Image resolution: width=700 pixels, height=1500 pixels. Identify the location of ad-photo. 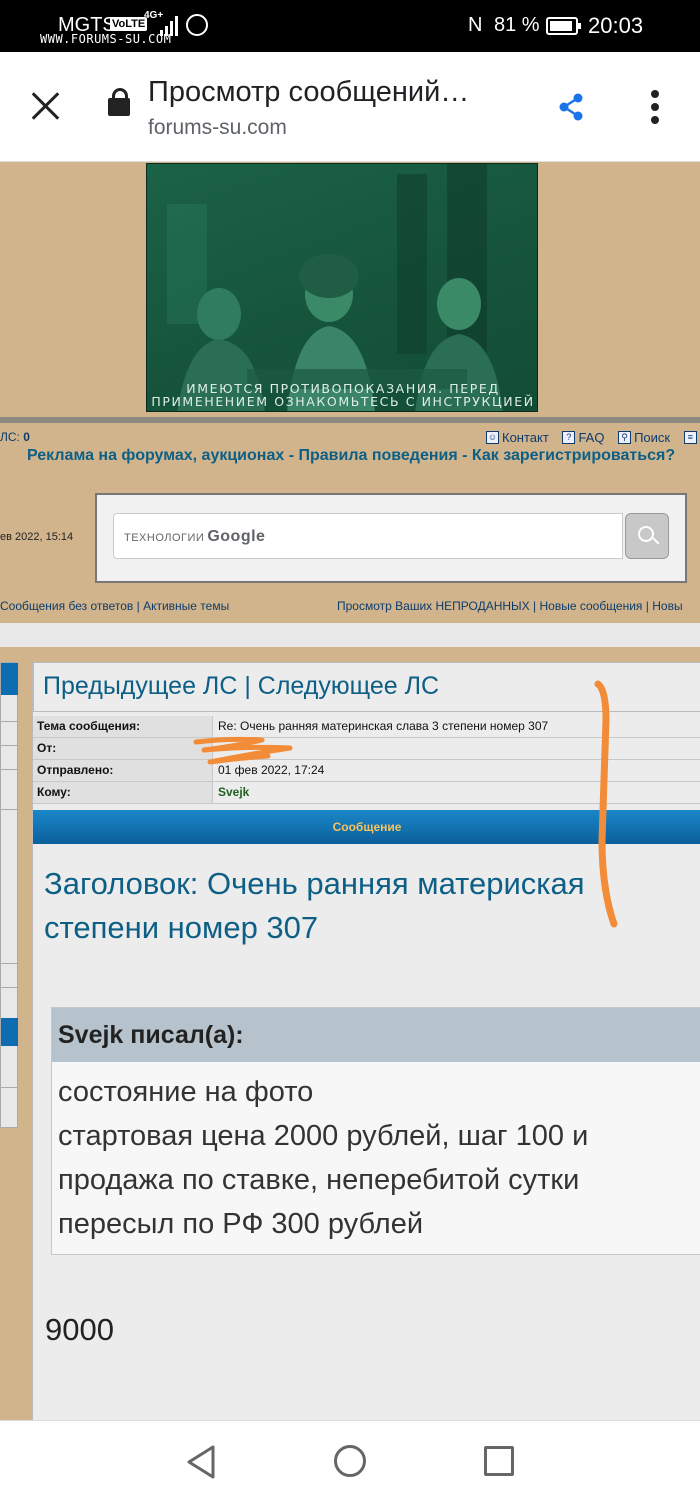
(342, 287).